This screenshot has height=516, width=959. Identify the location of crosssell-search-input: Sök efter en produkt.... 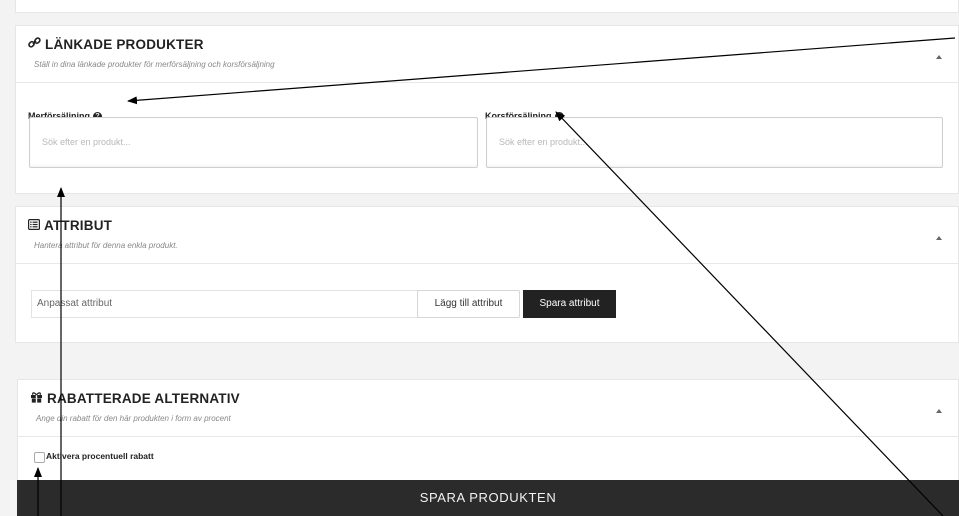
(714, 142).